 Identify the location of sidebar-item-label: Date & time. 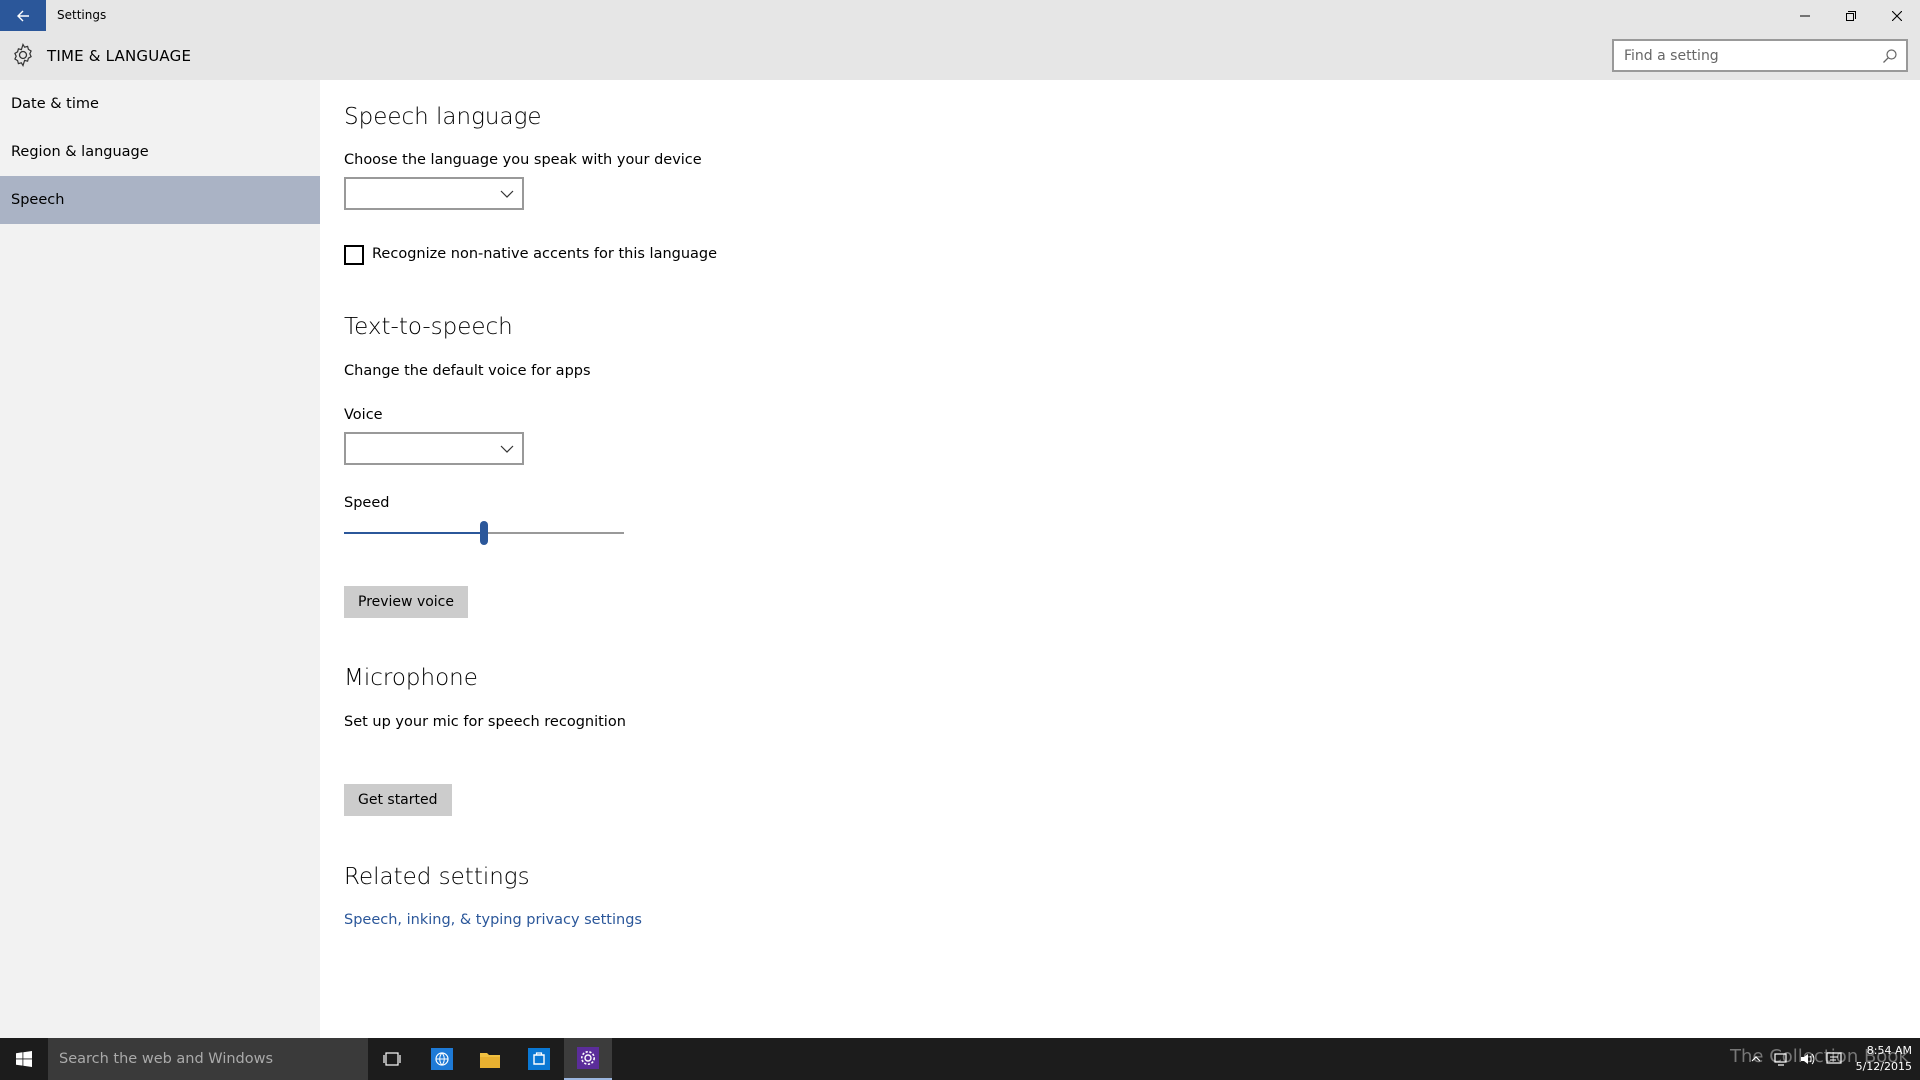
(55, 104).